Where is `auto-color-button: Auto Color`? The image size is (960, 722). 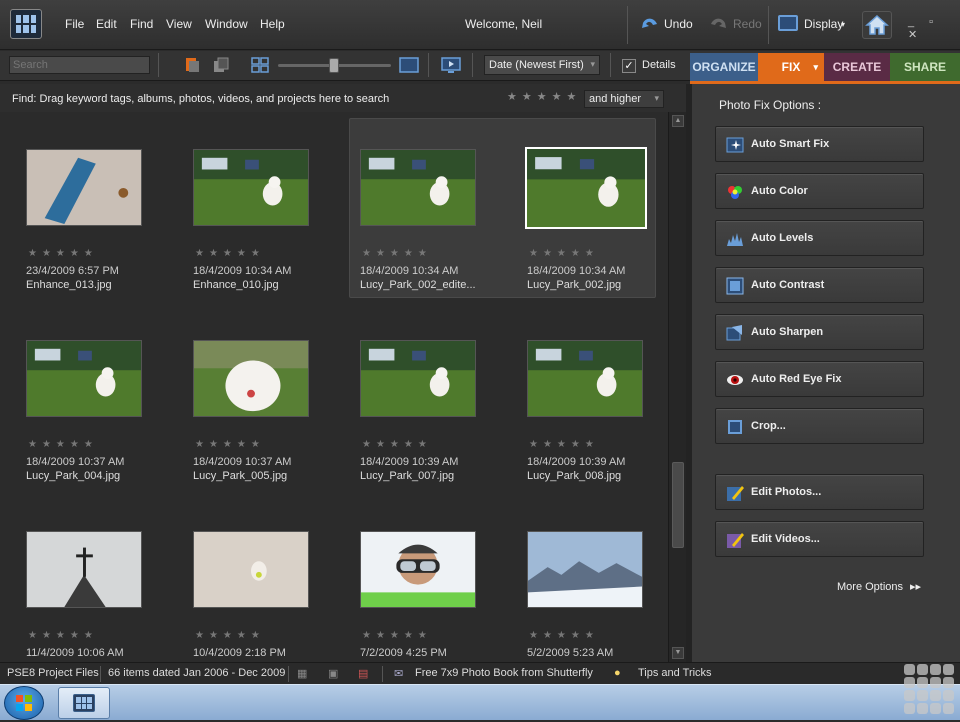 auto-color-button: Auto Color is located at coordinates (819, 191).